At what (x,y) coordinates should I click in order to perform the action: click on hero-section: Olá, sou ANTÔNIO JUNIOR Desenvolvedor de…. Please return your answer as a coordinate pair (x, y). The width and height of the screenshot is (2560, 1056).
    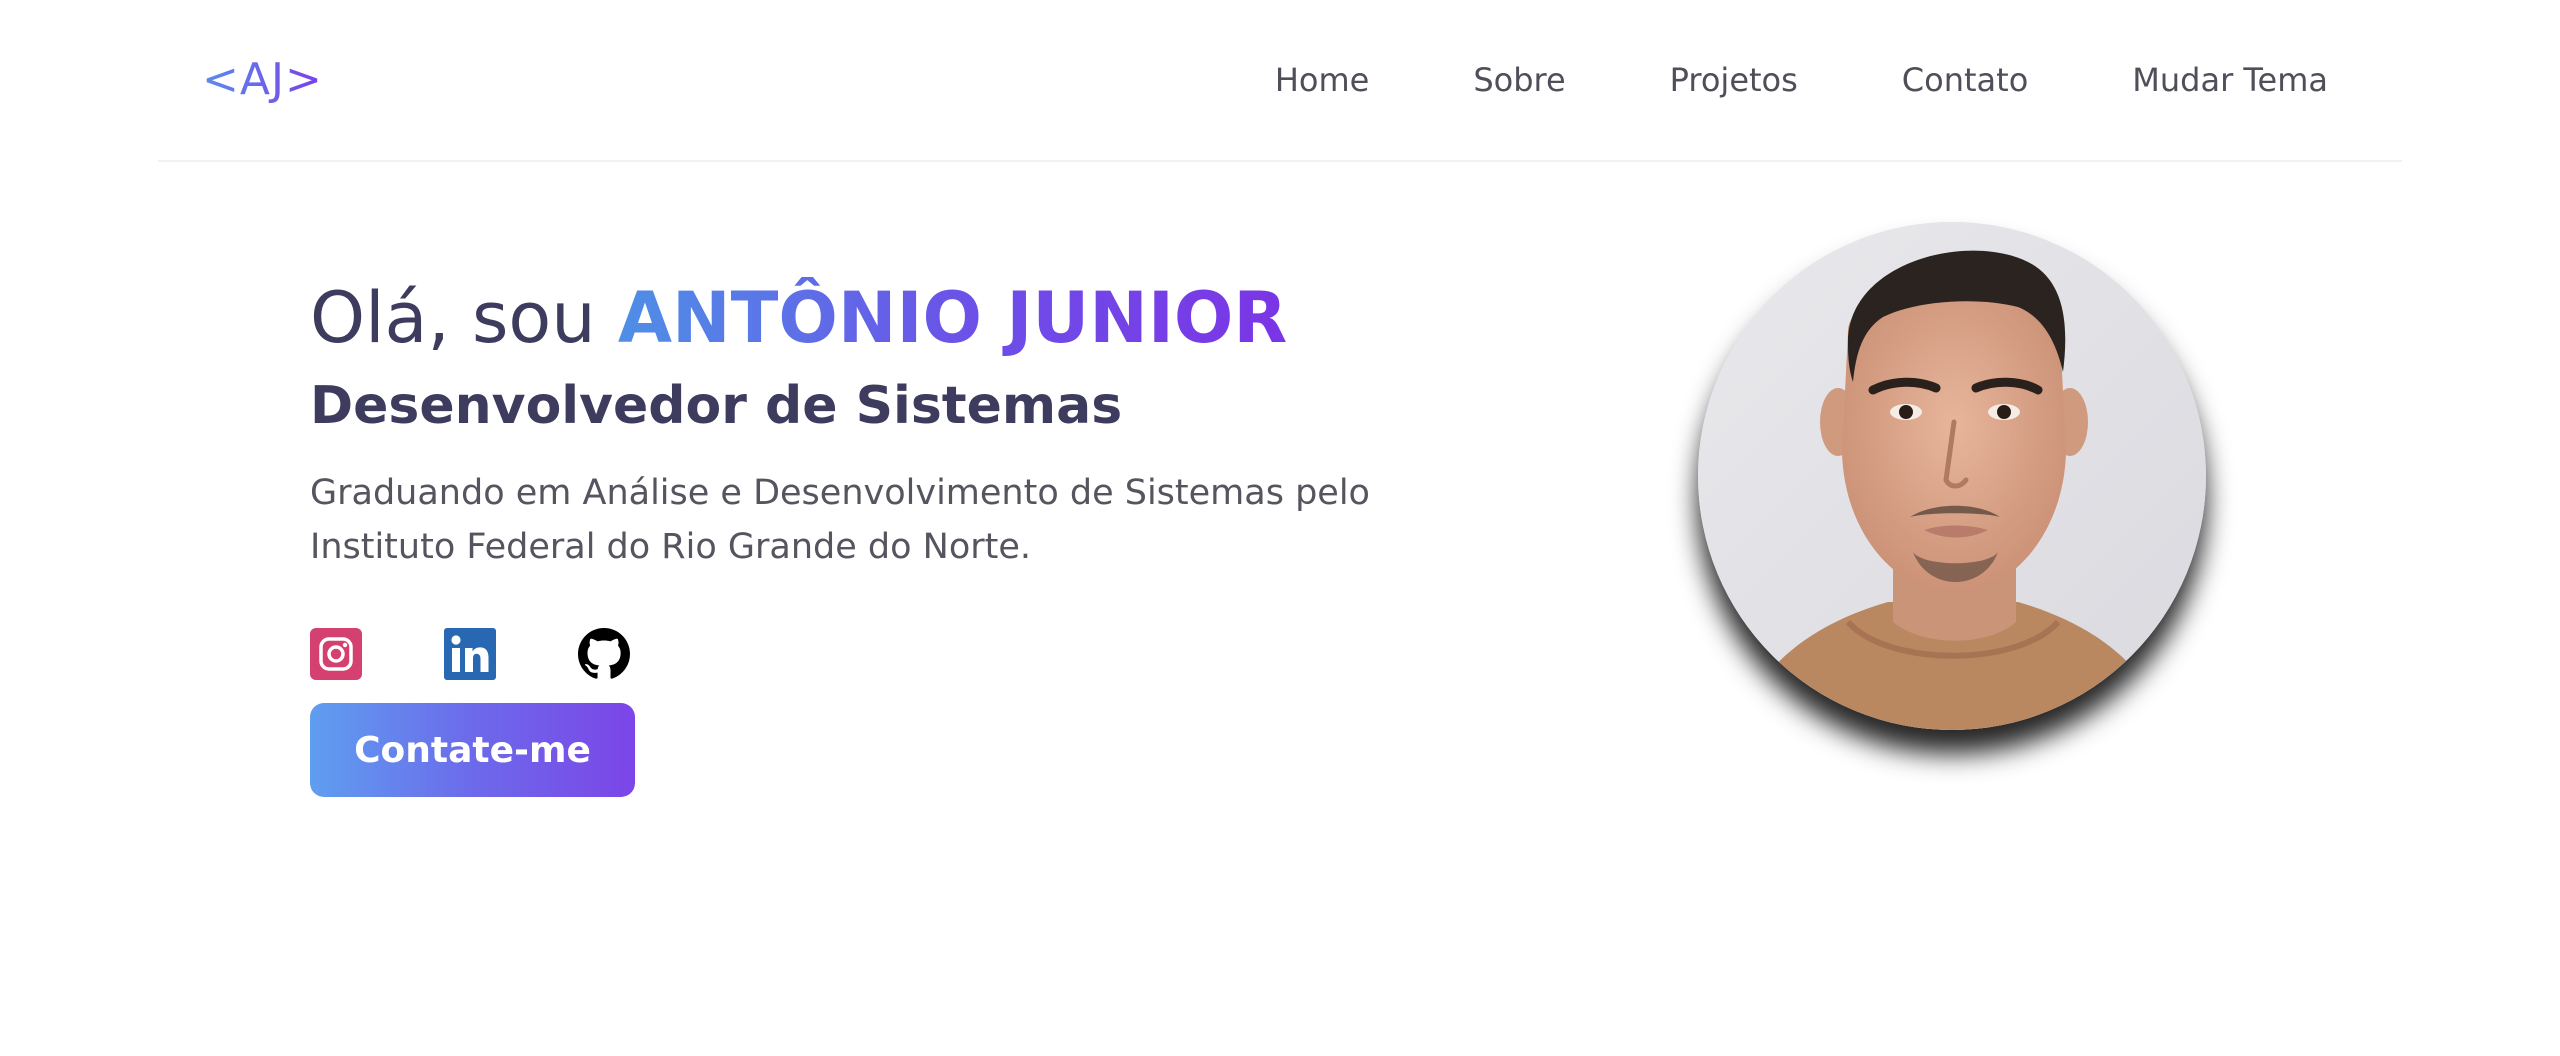
    Looking at the image, I should click on (885, 422).